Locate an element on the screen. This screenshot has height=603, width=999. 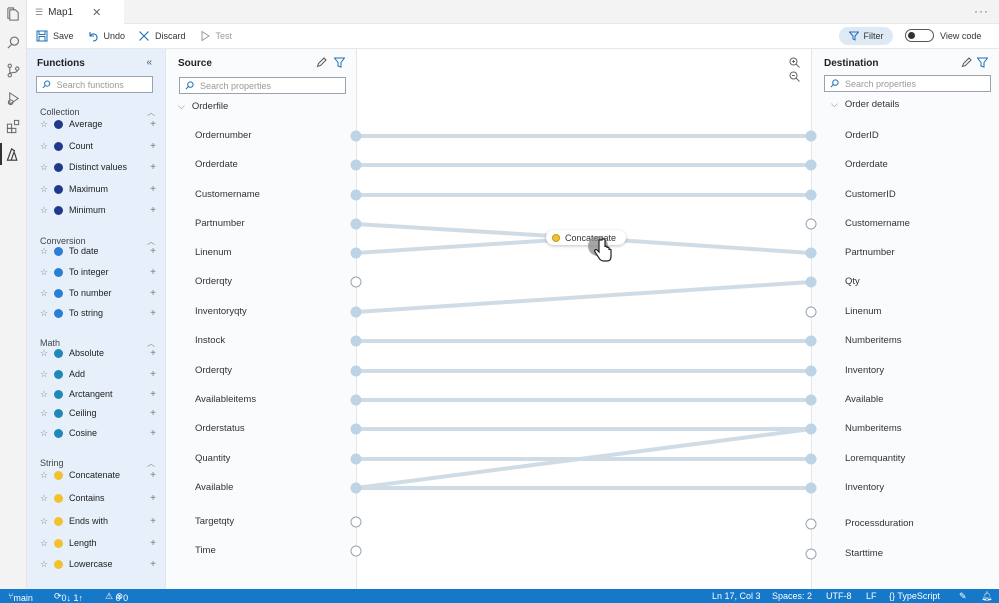
function-item-count: ☆ Count + is located at coordinates (98, 146).